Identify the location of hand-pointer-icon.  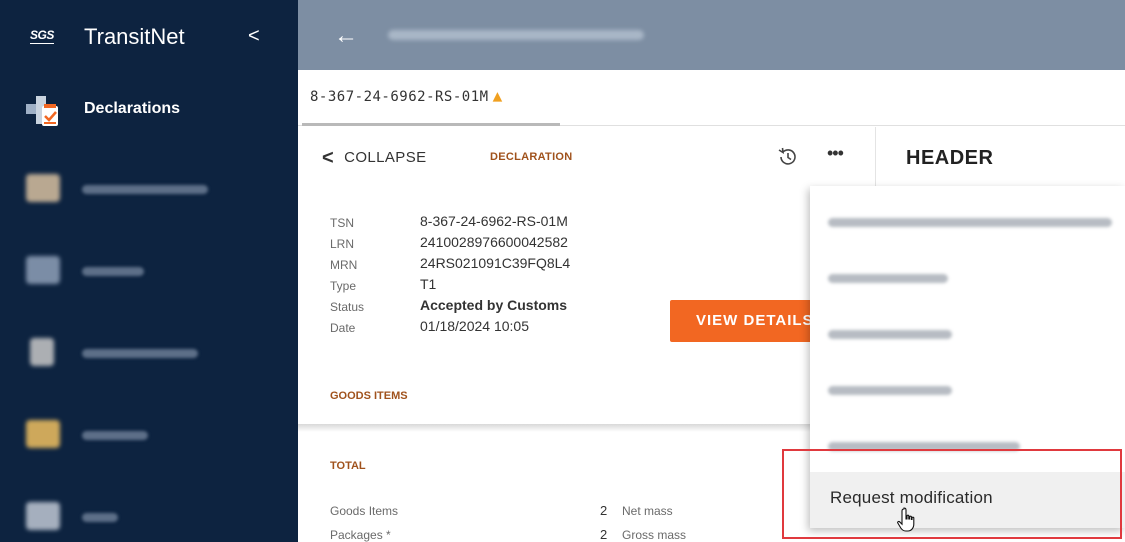
(906, 519).